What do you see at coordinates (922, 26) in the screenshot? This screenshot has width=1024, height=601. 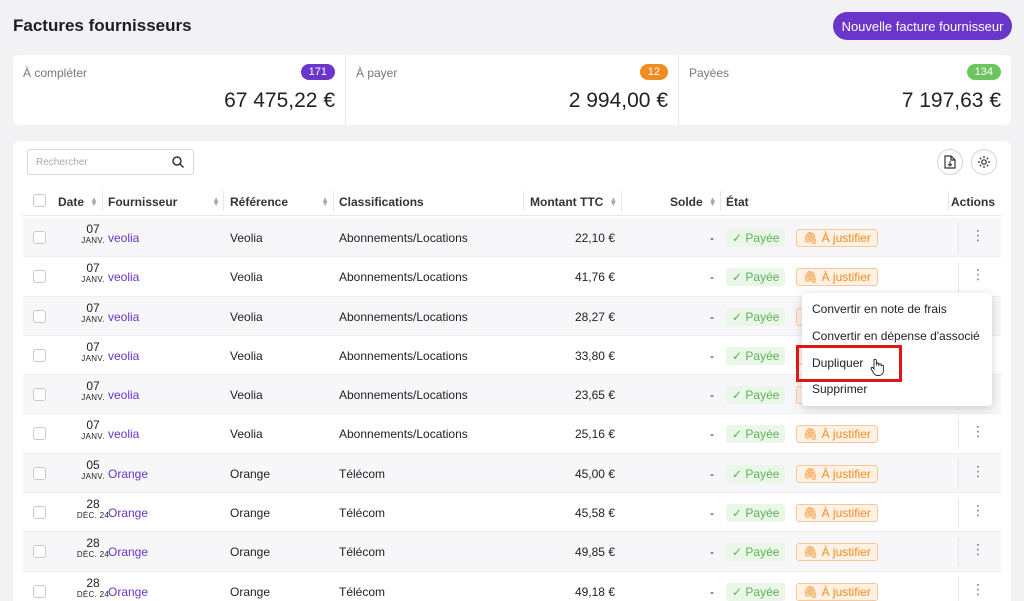 I see `new-supplier-invoice-button: Nouvelle facture fournisseur` at bounding box center [922, 26].